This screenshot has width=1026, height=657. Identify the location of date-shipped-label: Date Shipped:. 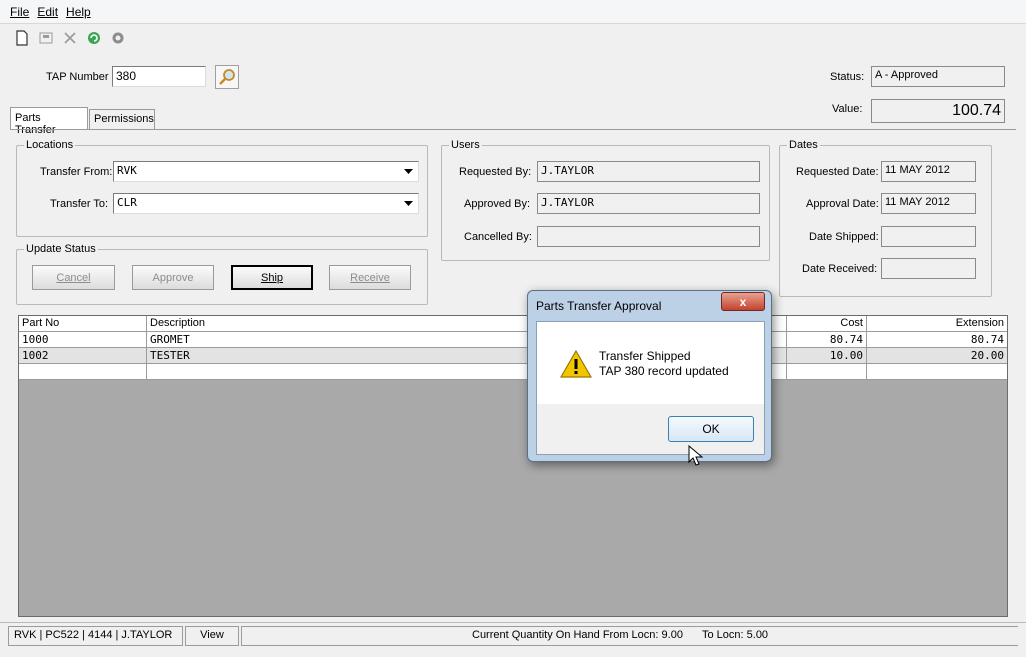
(844, 237).